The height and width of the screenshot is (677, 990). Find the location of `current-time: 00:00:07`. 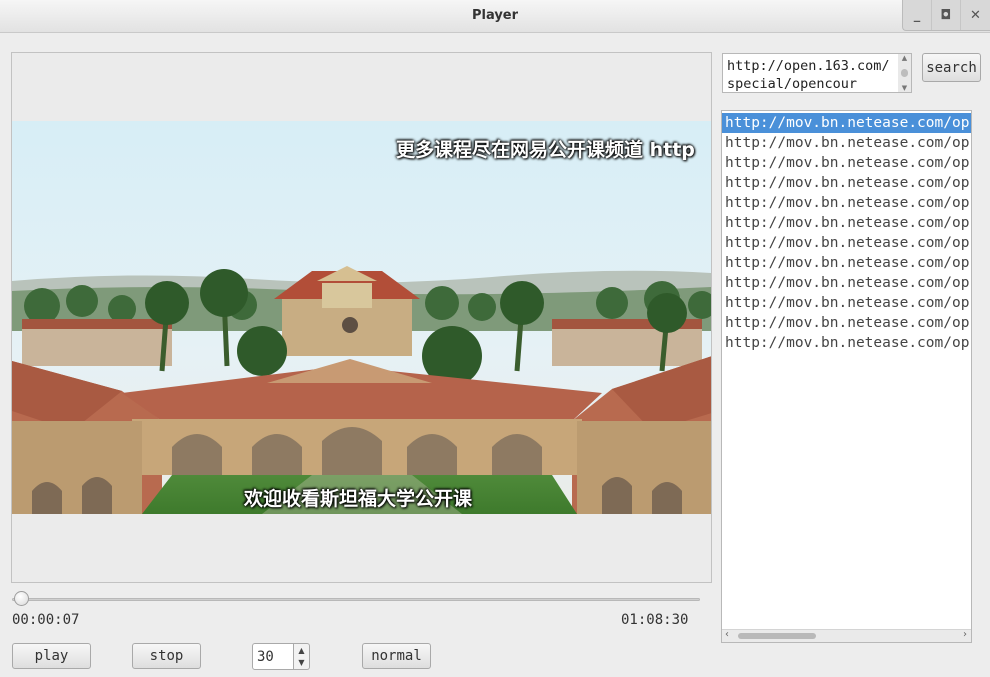

current-time: 00:00:07 is located at coordinates (46, 620).